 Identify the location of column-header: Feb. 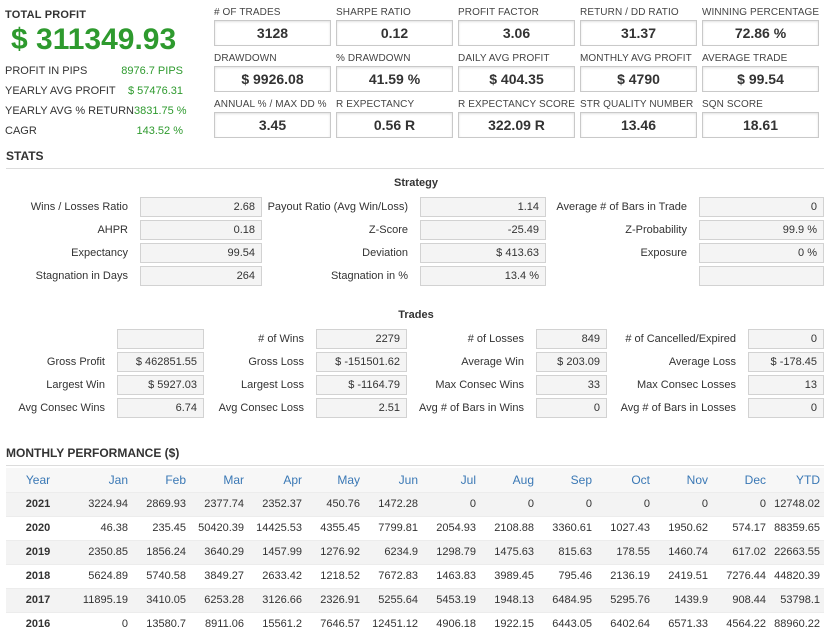
(161, 480).